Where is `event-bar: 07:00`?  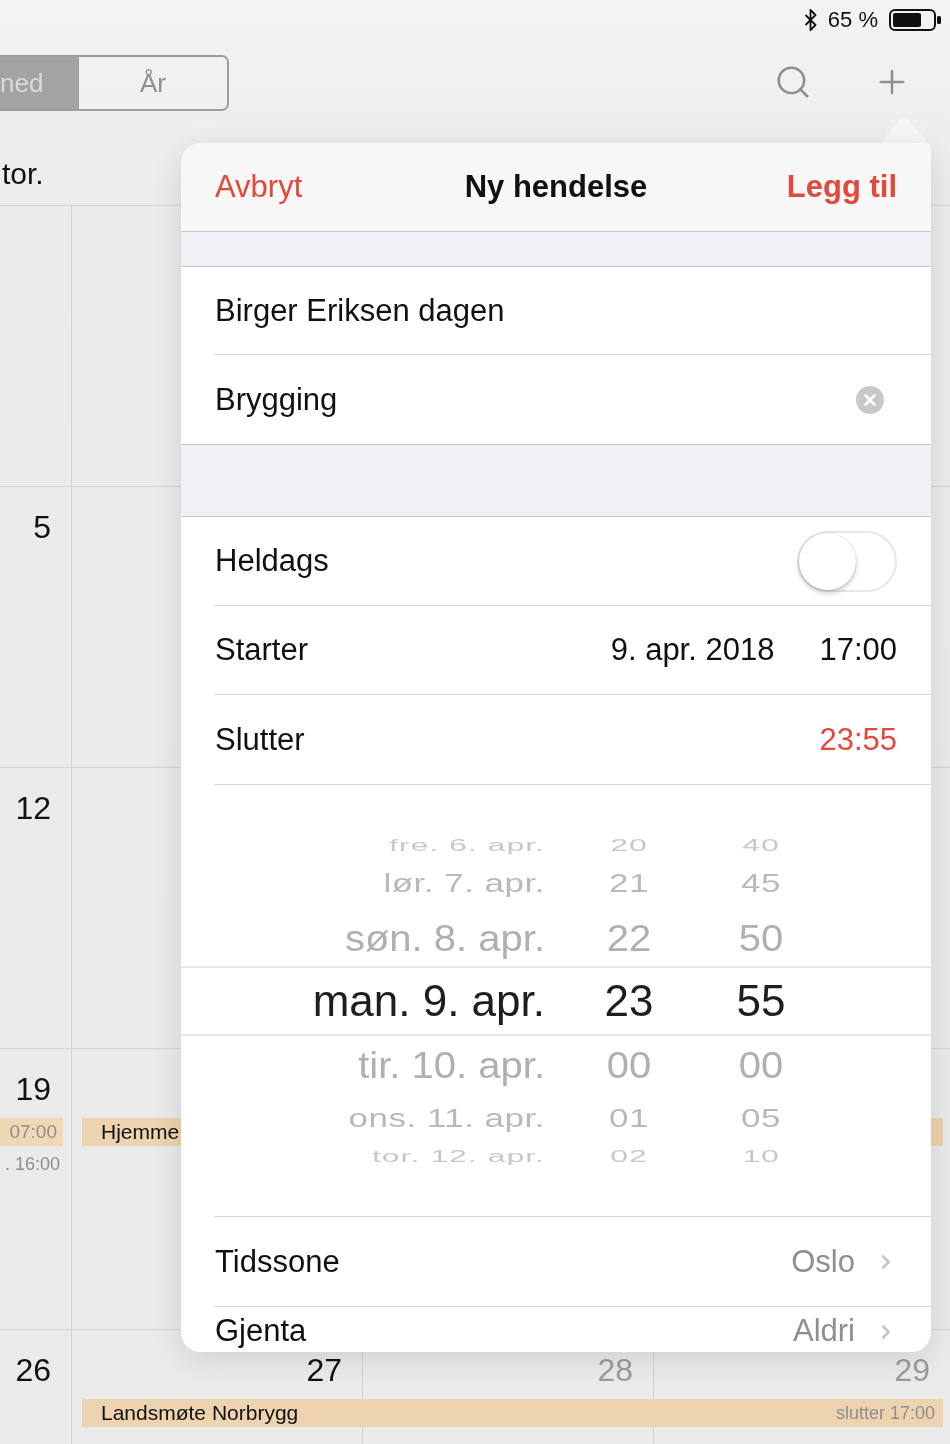 event-bar: 07:00 is located at coordinates (31, 1132).